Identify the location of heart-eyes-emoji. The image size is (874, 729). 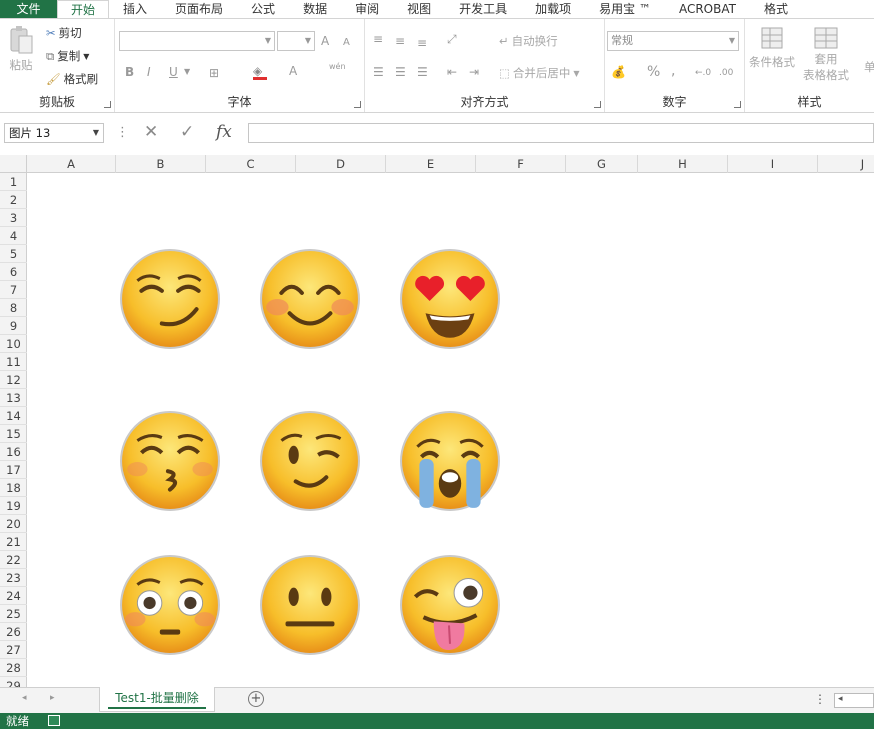
(450, 299).